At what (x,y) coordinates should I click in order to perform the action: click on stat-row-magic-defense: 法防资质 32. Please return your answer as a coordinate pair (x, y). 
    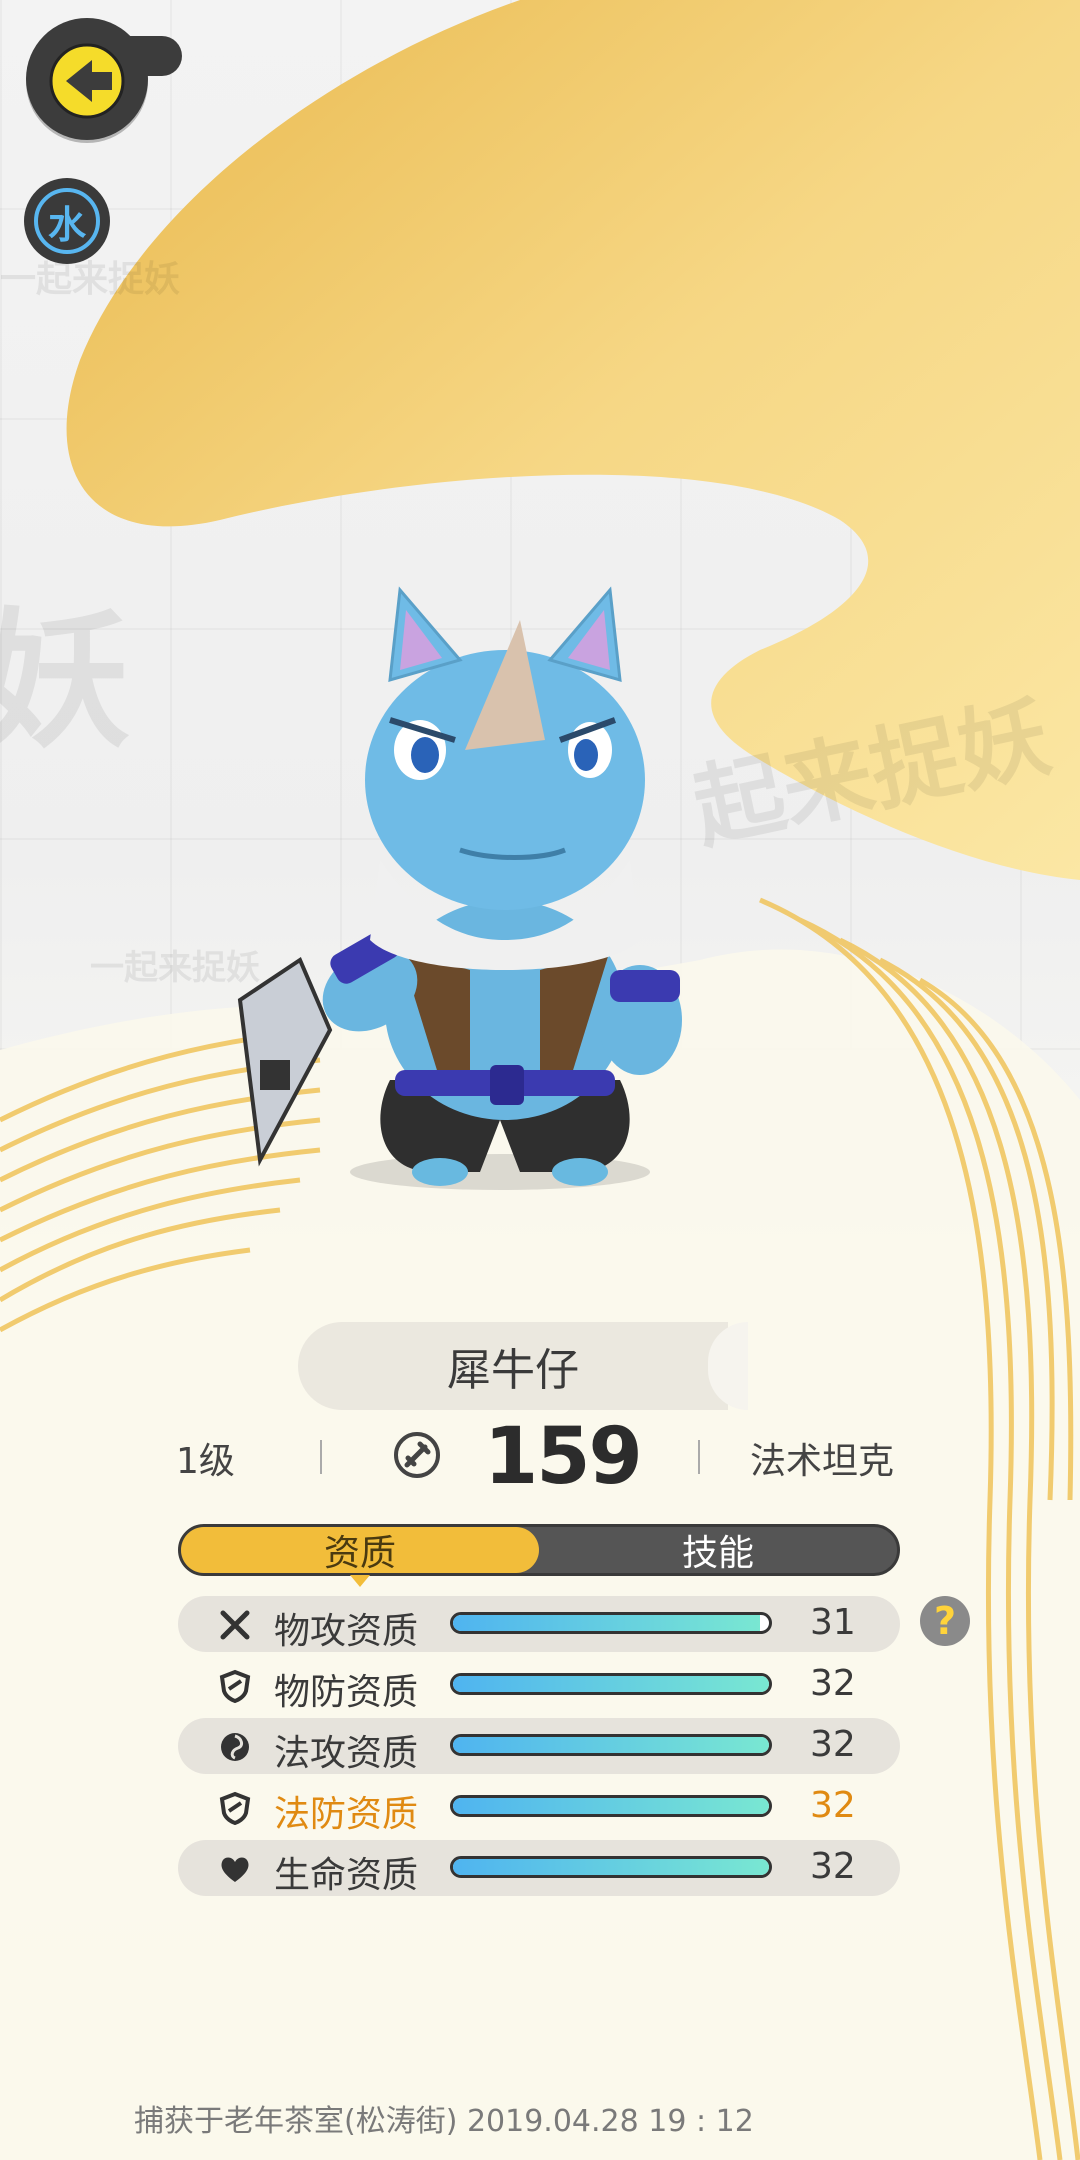
    Looking at the image, I should click on (539, 1807).